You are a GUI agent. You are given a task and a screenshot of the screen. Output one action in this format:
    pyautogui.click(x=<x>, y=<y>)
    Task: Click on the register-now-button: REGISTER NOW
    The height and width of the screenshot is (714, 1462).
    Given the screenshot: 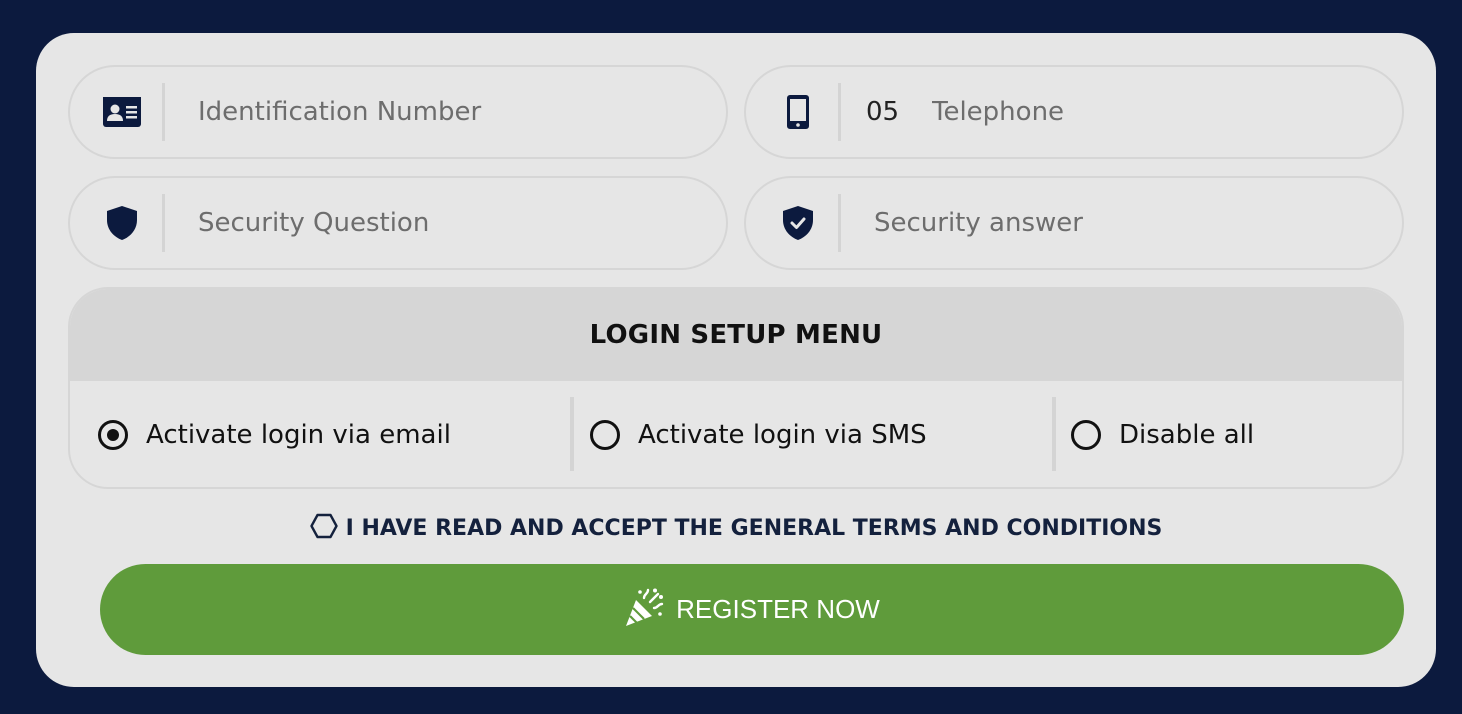 What is the action you would take?
    pyautogui.click(x=752, y=609)
    